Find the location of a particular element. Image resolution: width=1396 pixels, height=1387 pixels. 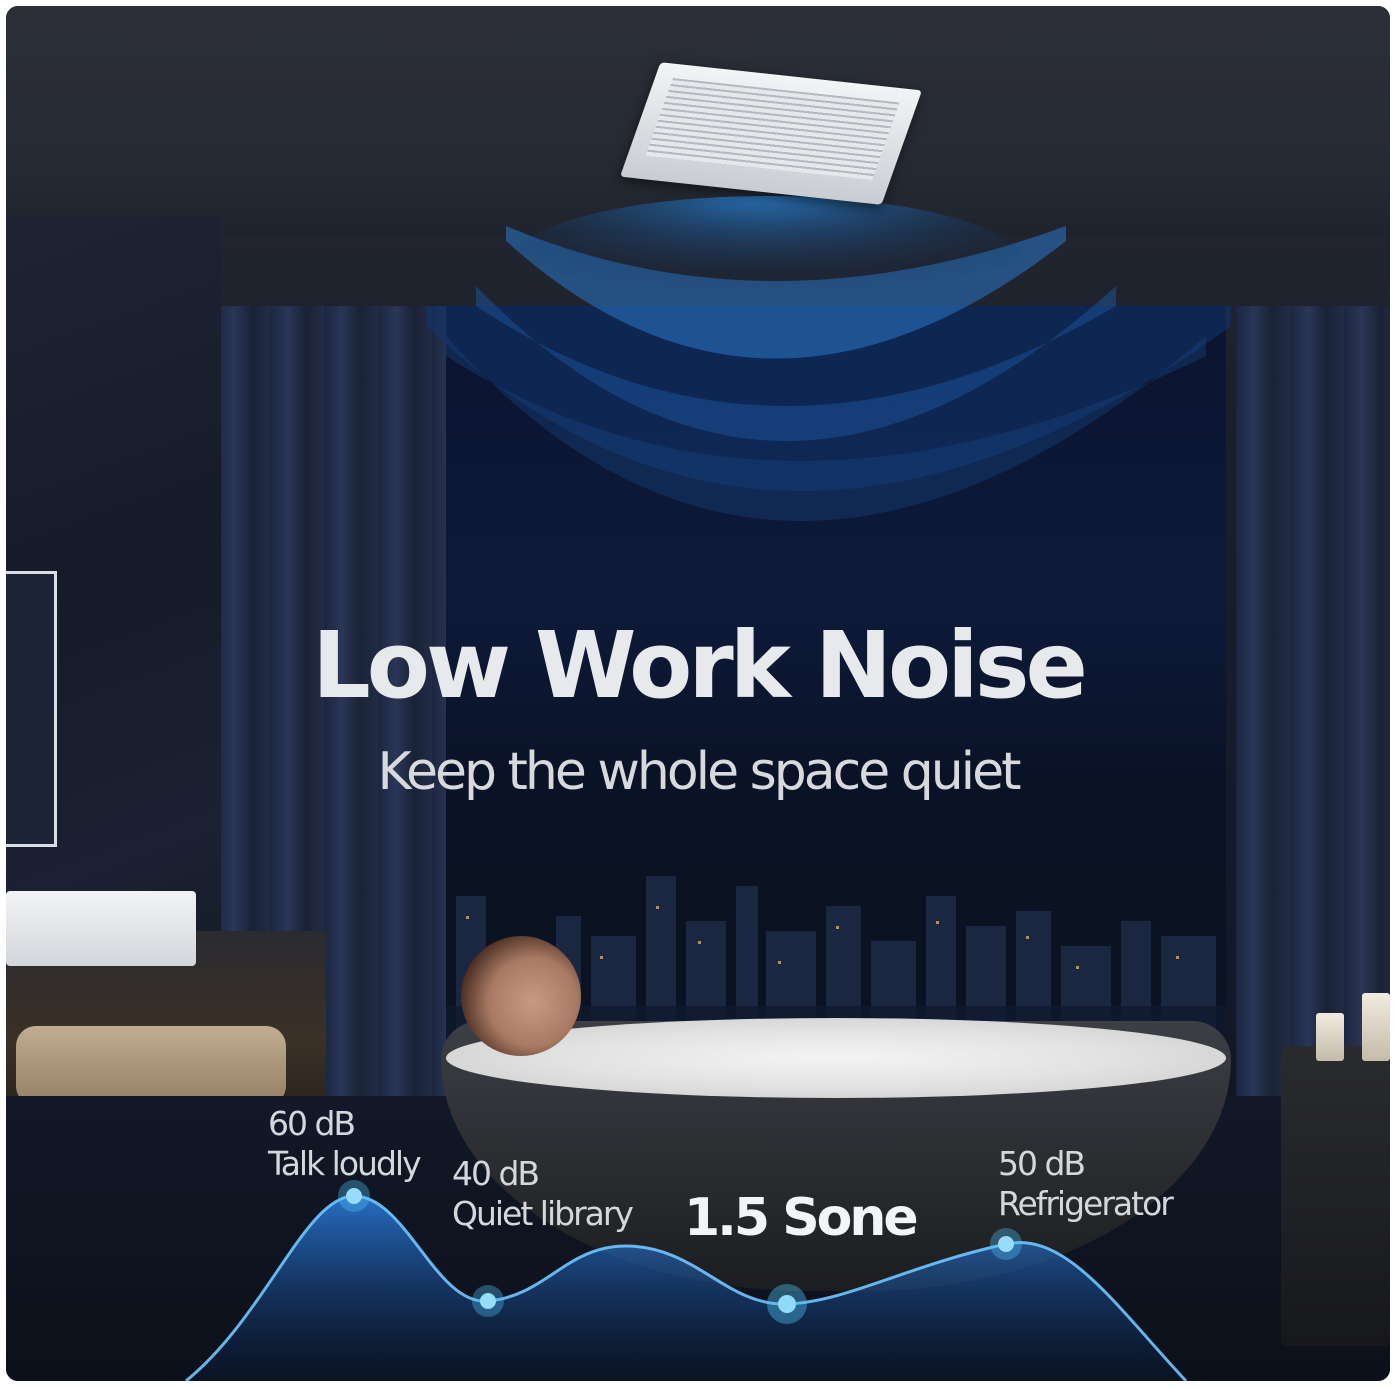

noise-db: 50 dB is located at coordinates (1042, 1163).